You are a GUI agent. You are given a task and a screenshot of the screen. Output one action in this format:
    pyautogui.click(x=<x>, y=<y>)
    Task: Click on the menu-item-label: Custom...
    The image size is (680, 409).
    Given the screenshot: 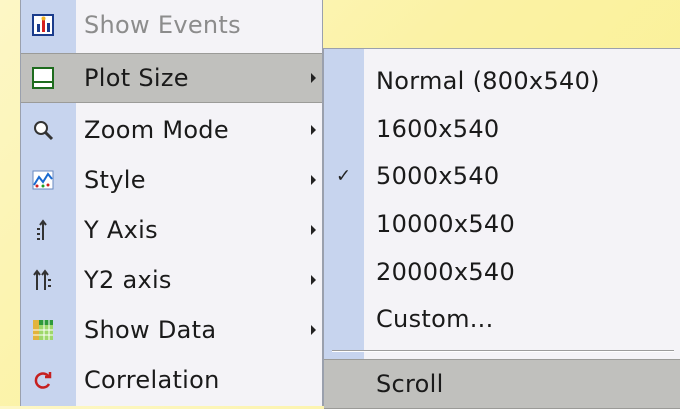 What is the action you would take?
    pyautogui.click(x=435, y=319)
    